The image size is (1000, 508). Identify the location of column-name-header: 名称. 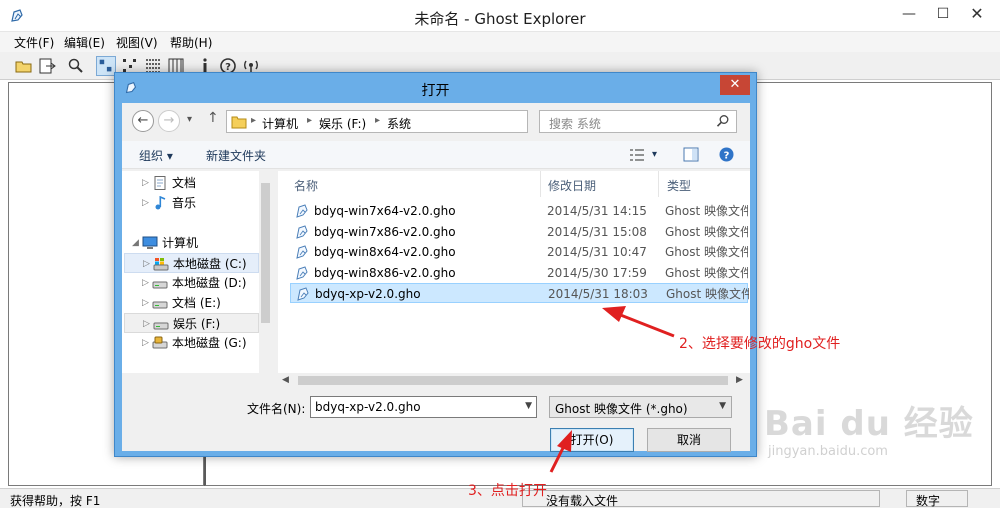
(306, 185).